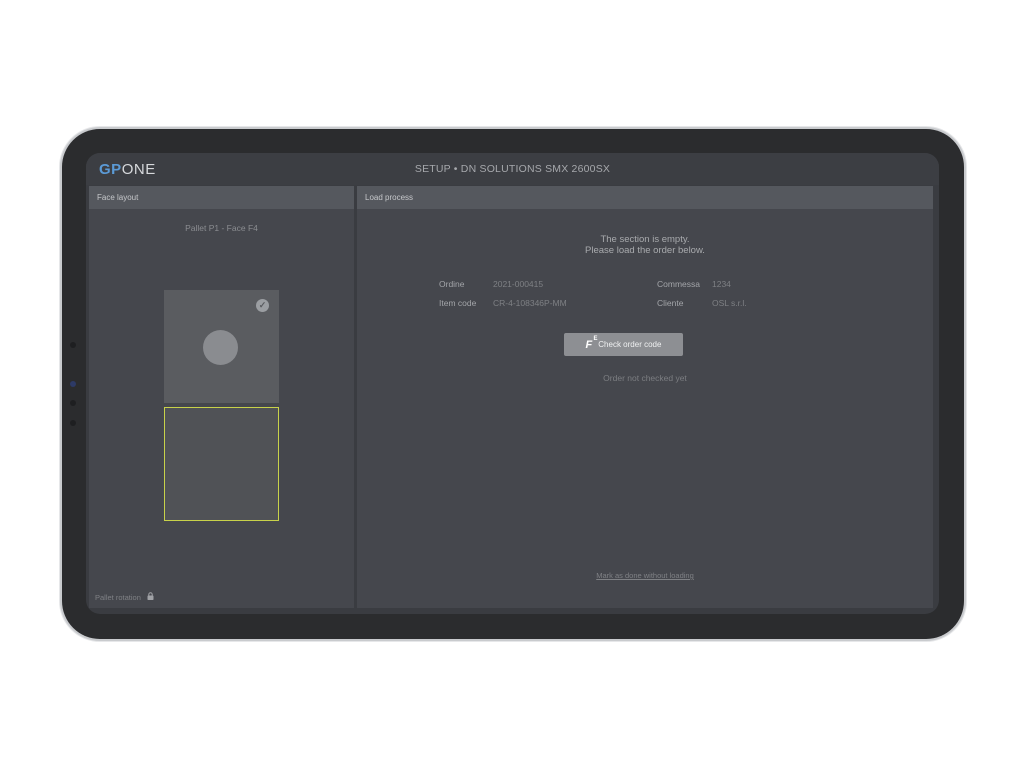 Image resolution: width=1024 pixels, height=768 pixels. I want to click on check-order-code-button: FE Check order code, so click(623, 344).